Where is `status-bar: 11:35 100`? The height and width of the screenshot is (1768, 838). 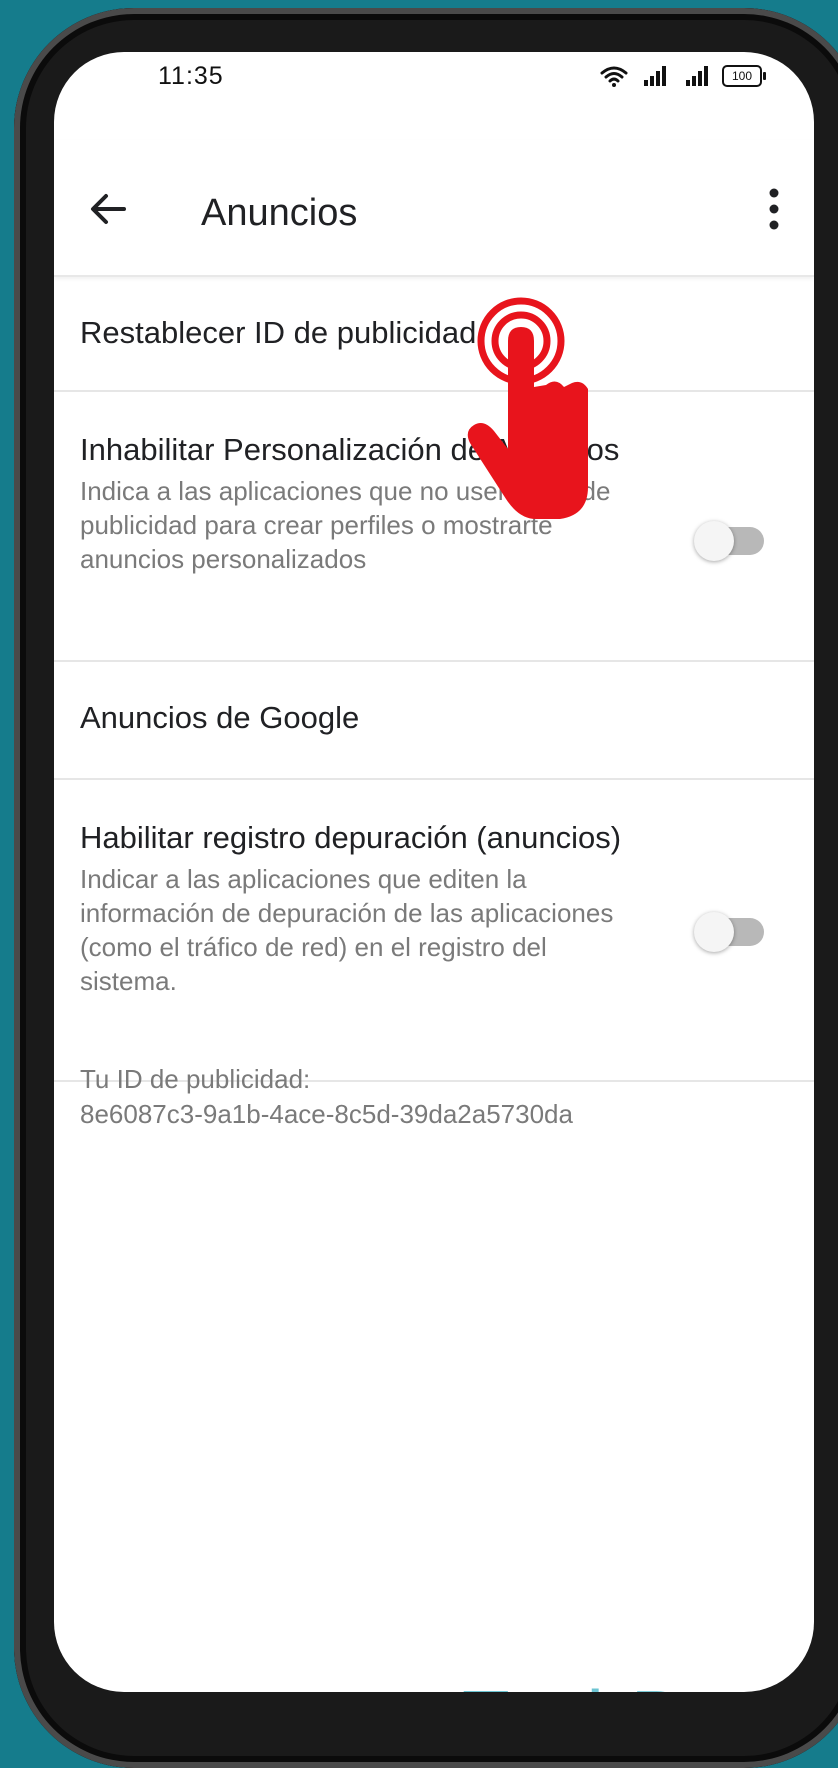 status-bar: 11:35 100 is located at coordinates (434, 97).